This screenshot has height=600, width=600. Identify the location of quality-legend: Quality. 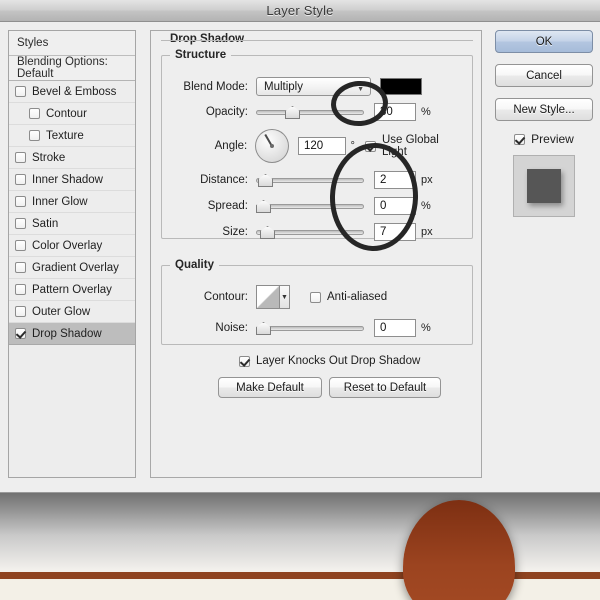
(194, 265).